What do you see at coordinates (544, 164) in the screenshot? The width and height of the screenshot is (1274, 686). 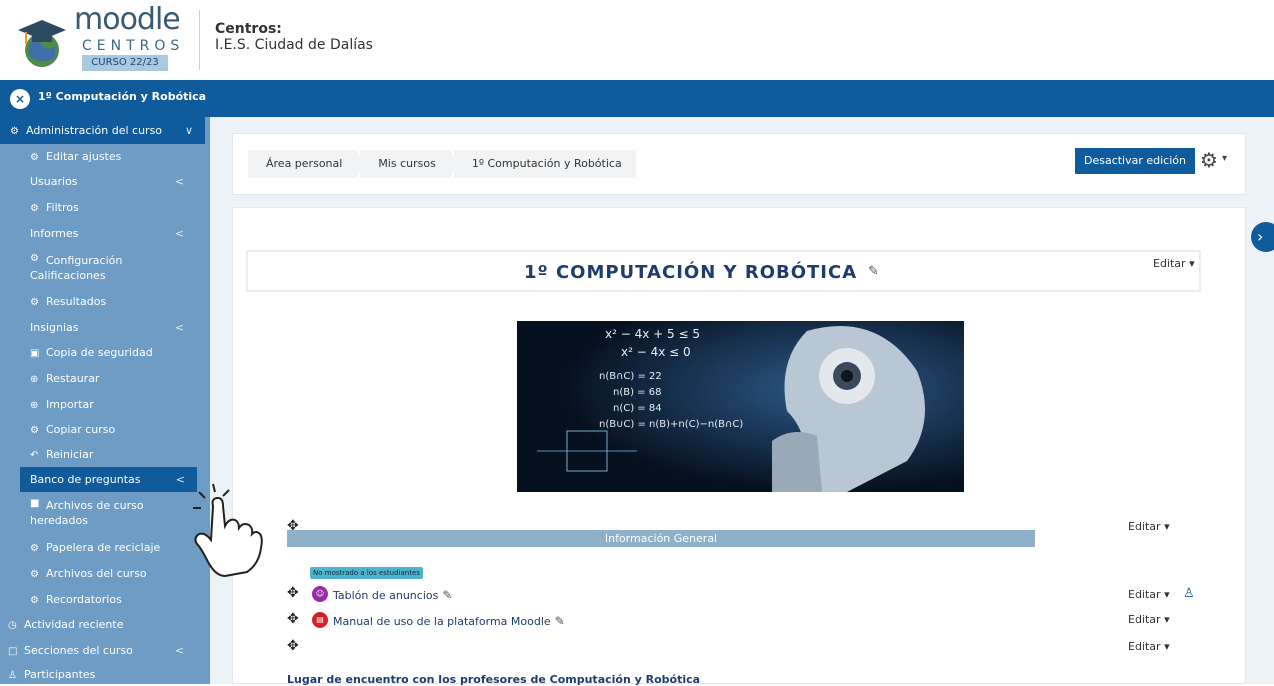 I see `breadcrumb-item: 1º Computación y Robótica` at bounding box center [544, 164].